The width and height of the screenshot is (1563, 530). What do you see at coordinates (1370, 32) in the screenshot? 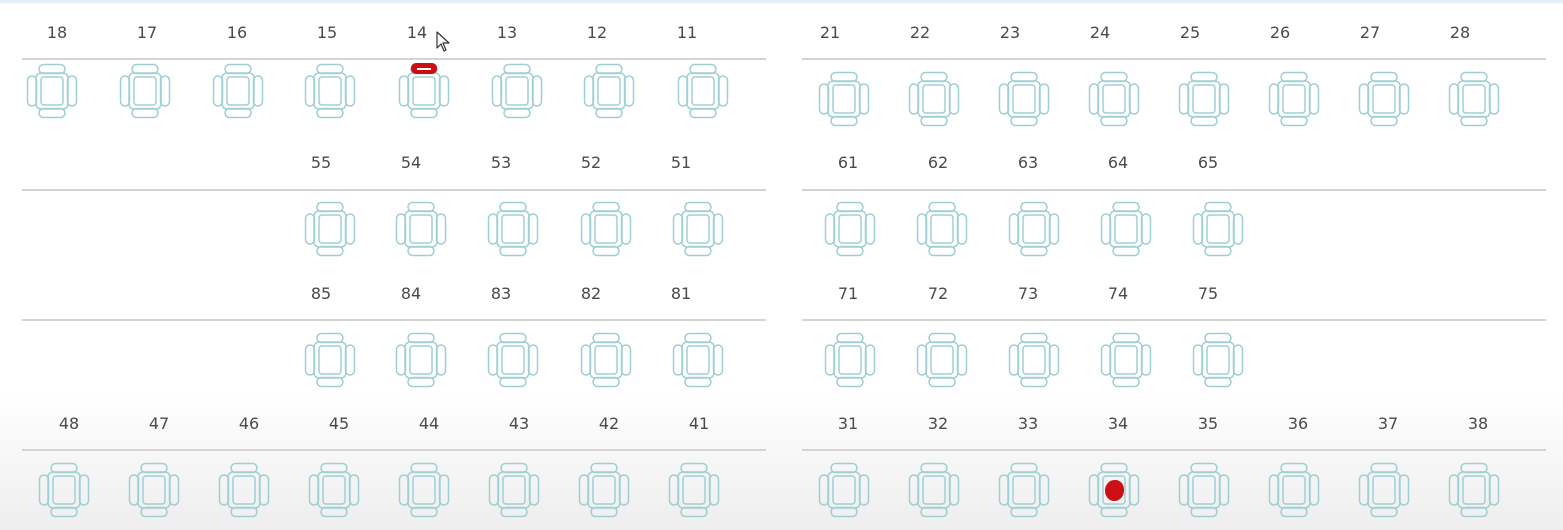
I see `tooth-number-label: 27` at bounding box center [1370, 32].